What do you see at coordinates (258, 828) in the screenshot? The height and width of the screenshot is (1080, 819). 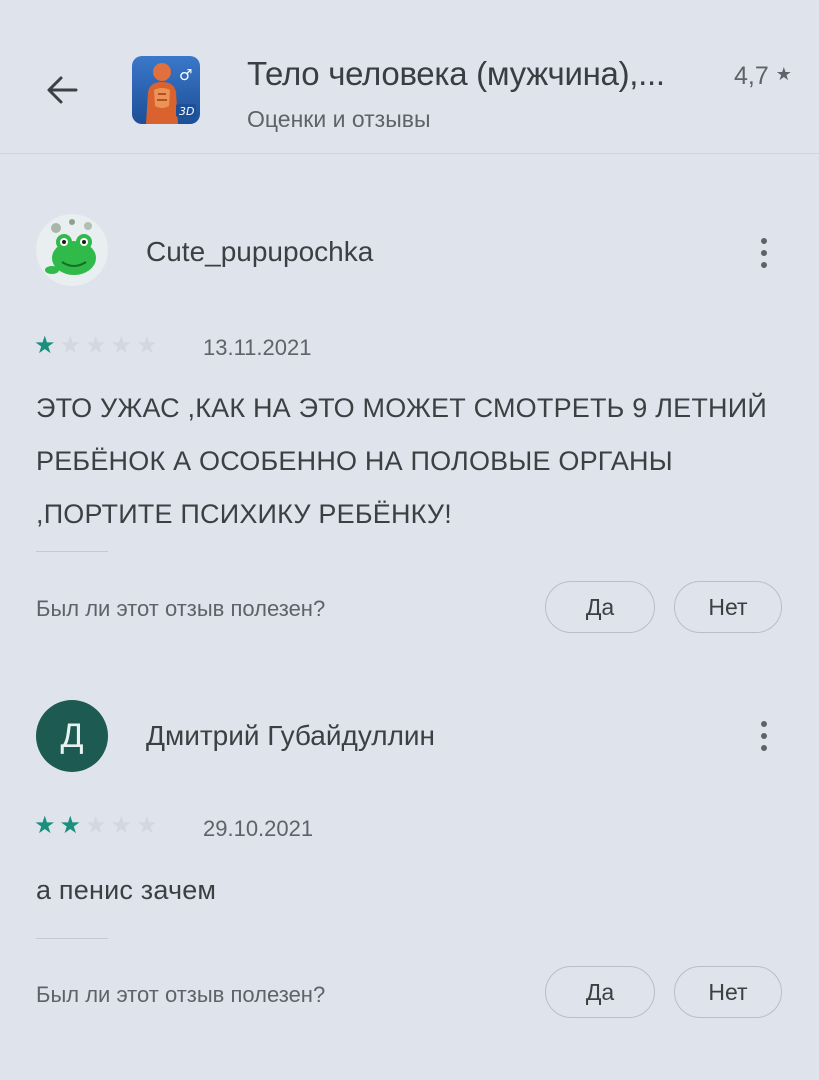 I see `review-date: 29.10.2021` at bounding box center [258, 828].